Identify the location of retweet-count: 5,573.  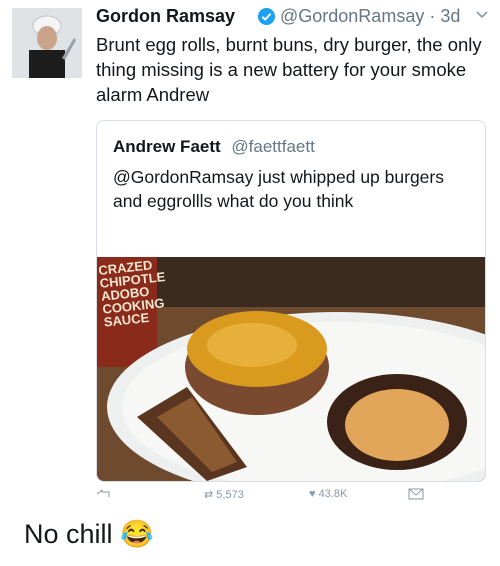
(230, 494).